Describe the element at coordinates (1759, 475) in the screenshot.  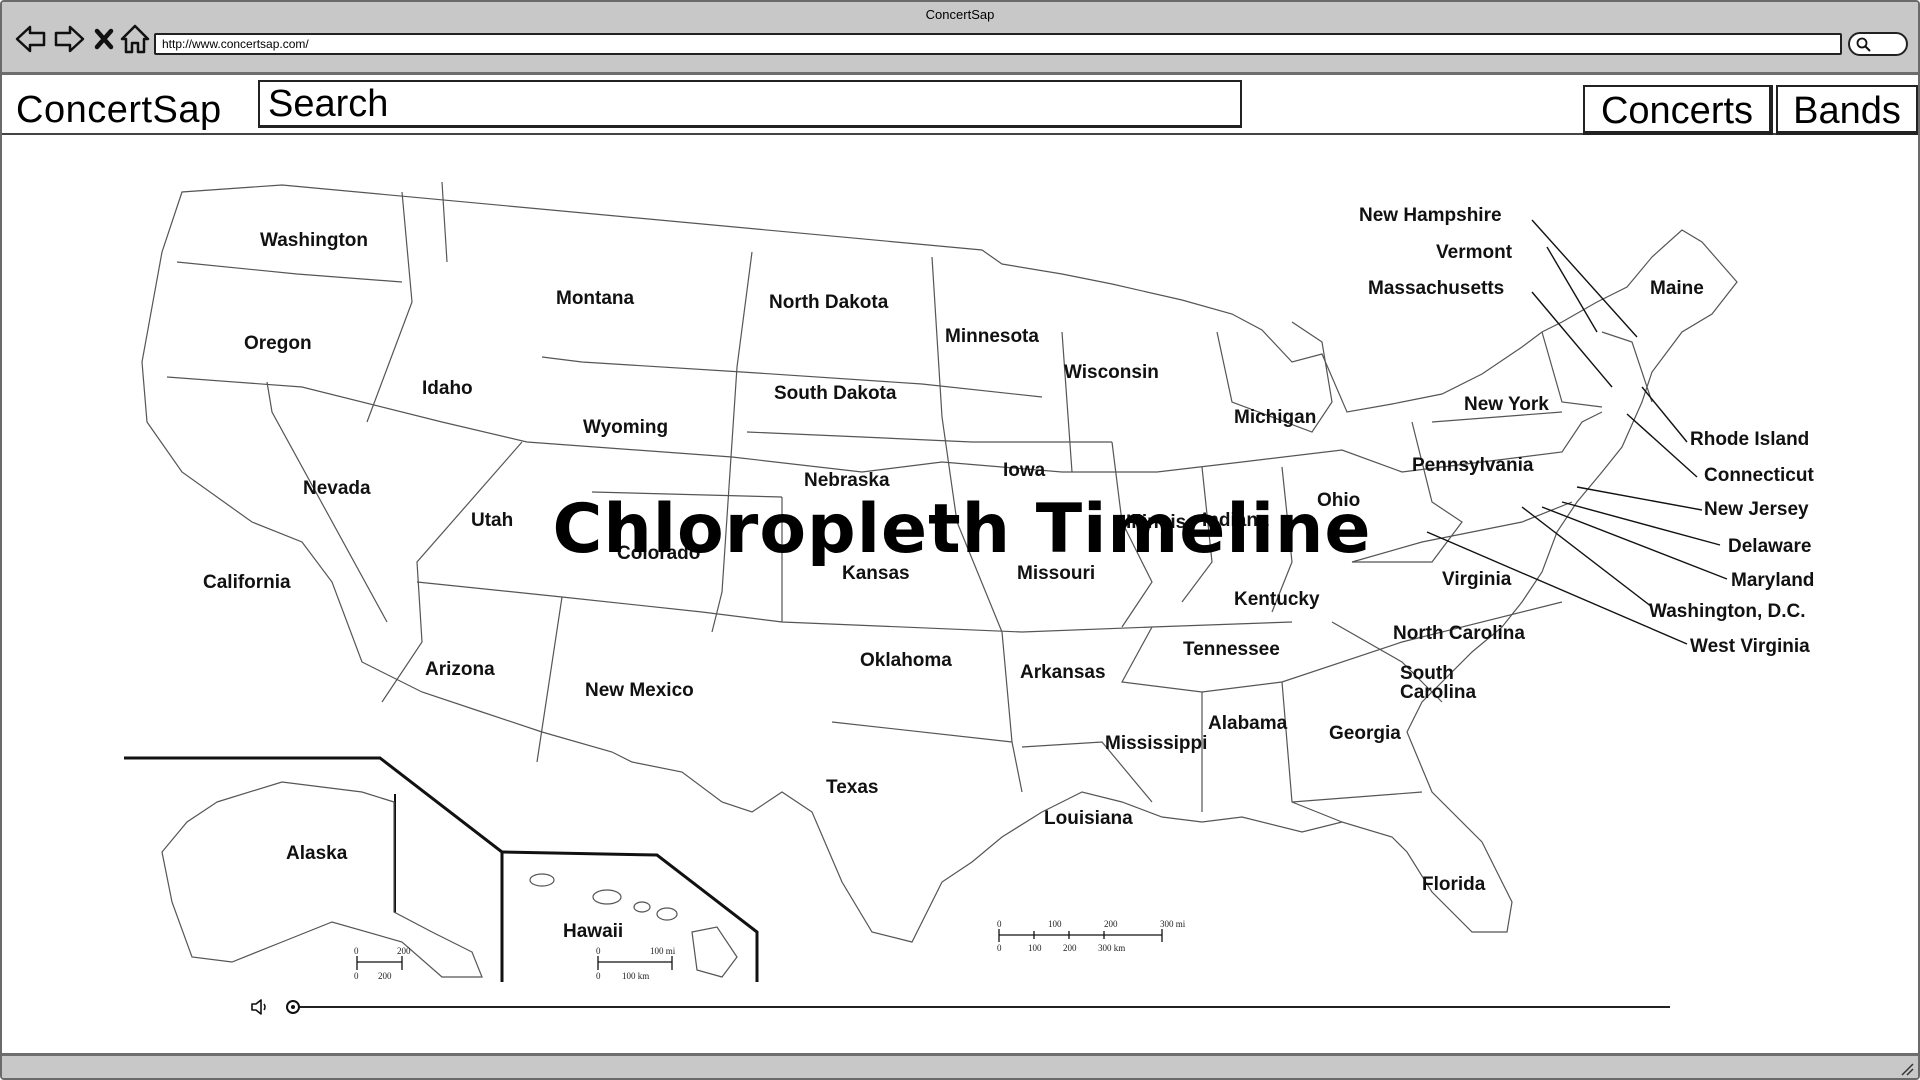
I see `label-connecticut: Connecticut` at that location.